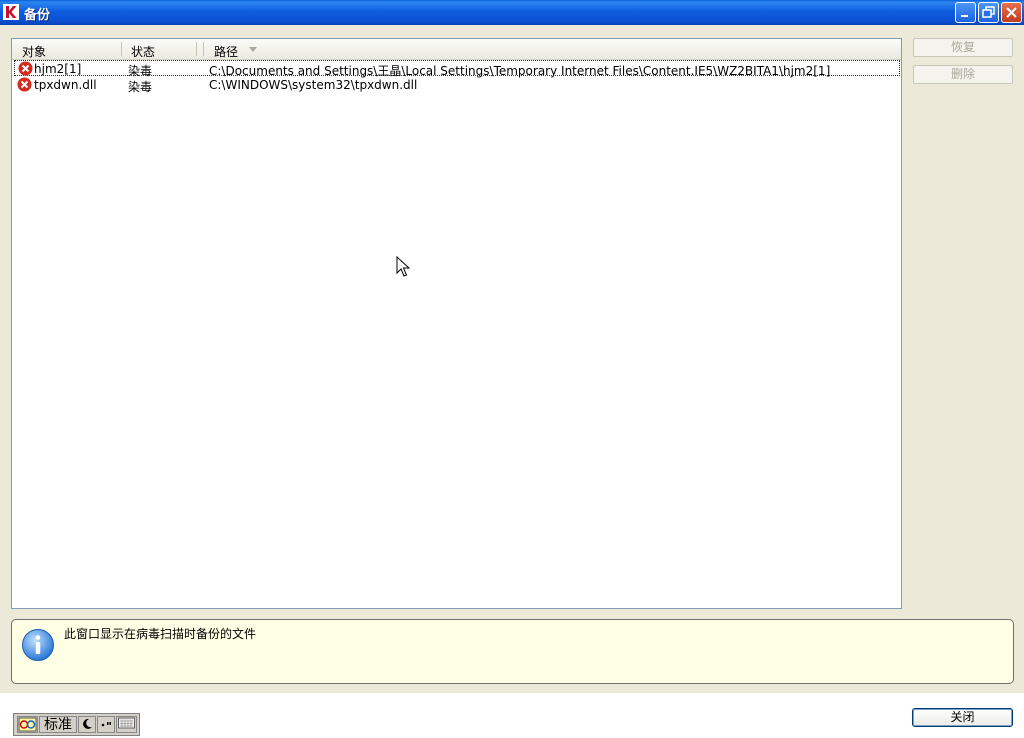  What do you see at coordinates (313, 85) in the screenshot?
I see `row-path: C:\WINDOWS\system32\tpxdwn.dll` at bounding box center [313, 85].